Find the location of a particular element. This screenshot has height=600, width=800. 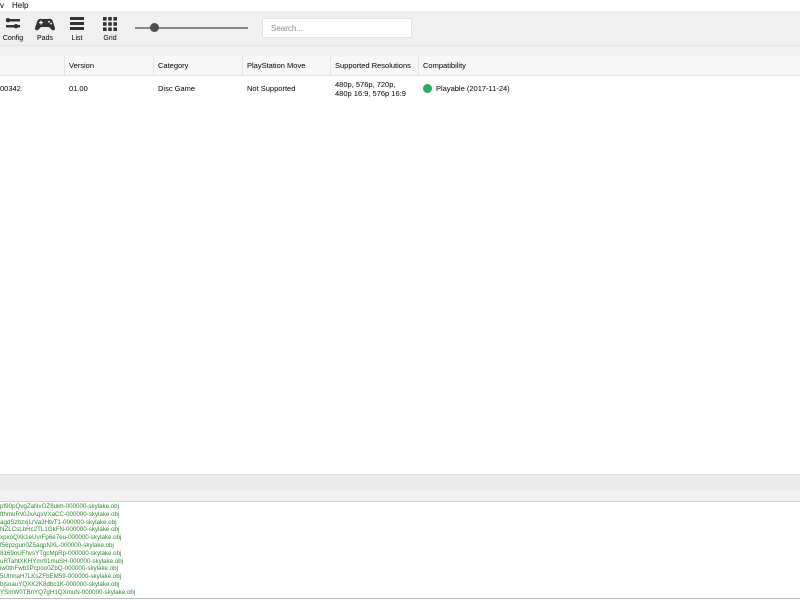

config-button: Config is located at coordinates (15, 29).